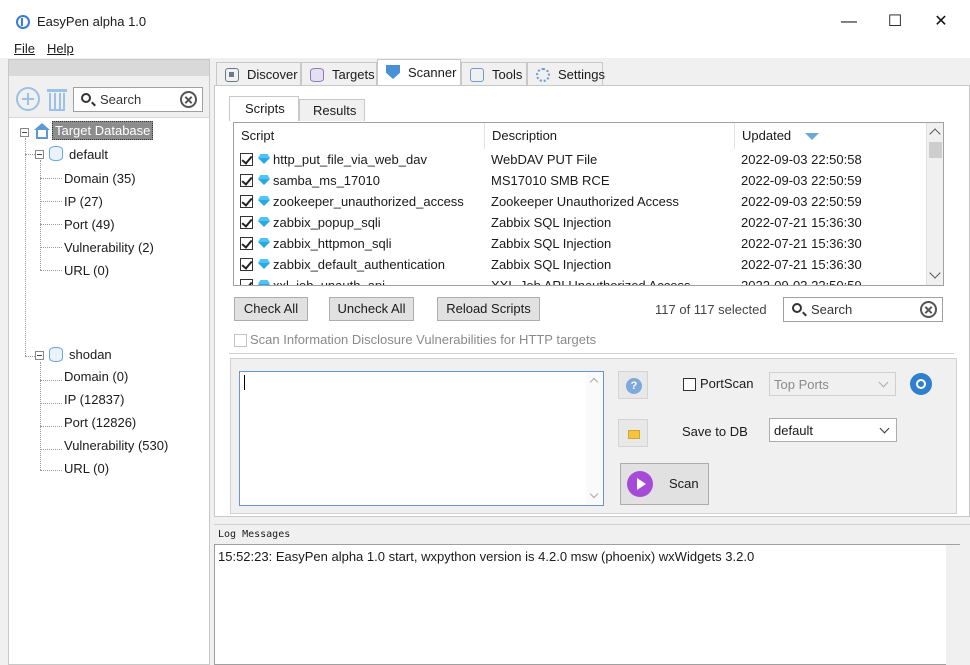 This screenshot has width=970, height=665. Describe the element at coordinates (57, 99) in the screenshot. I see `trash-icon` at that location.